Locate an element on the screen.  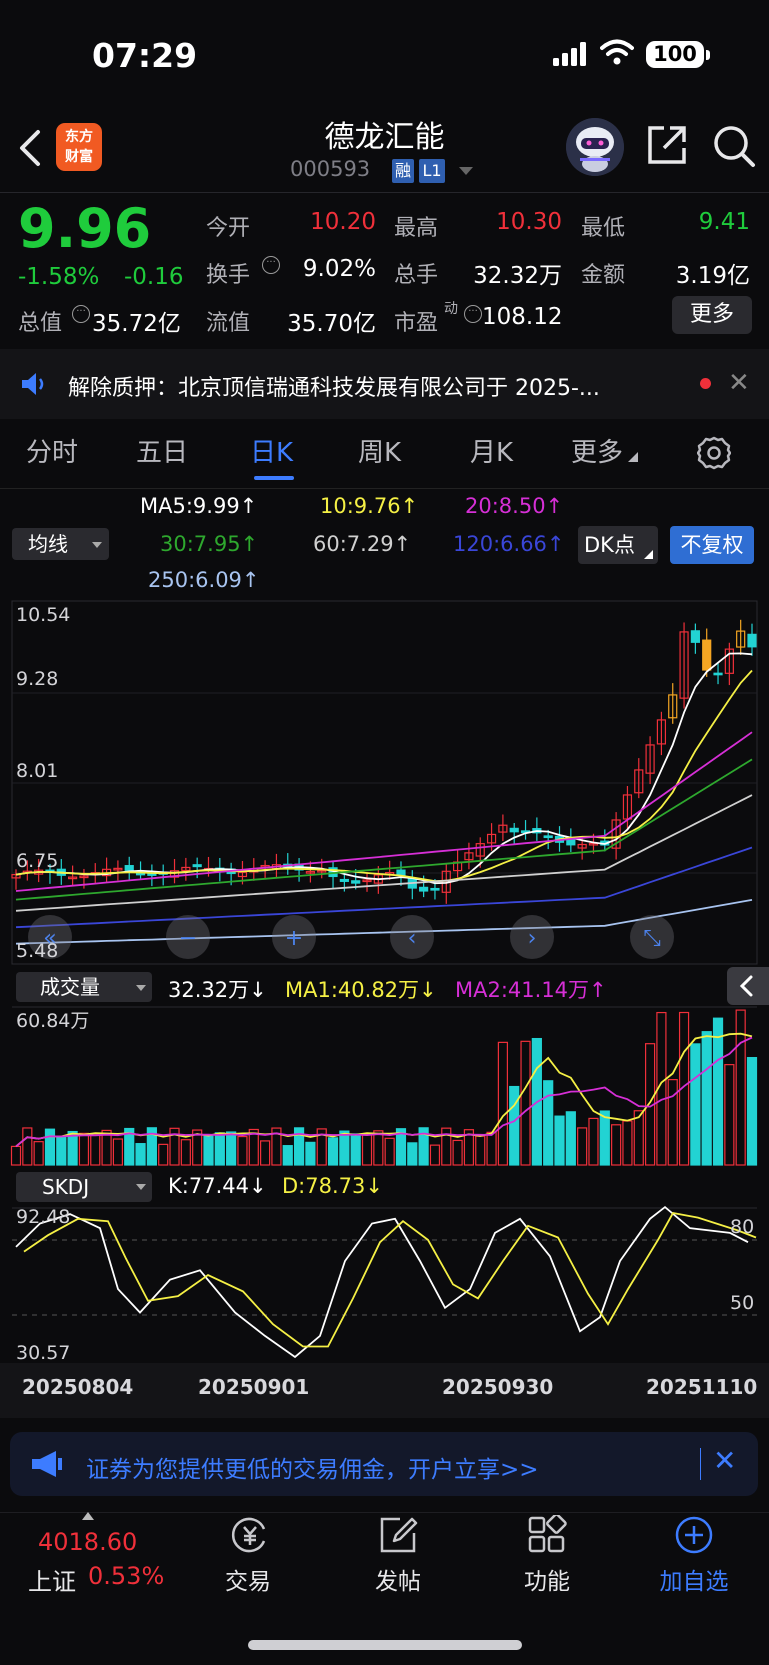
function-grid-icon is located at coordinates (547, 1535).